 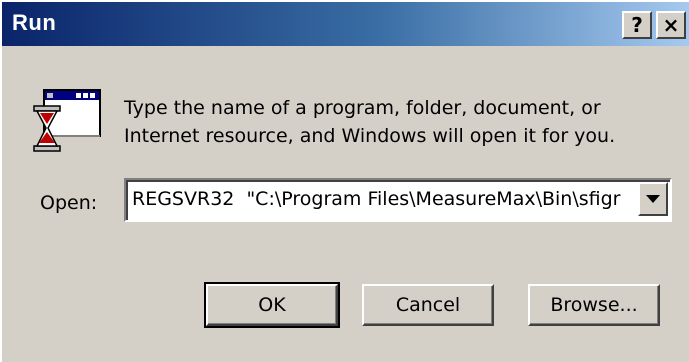 What do you see at coordinates (34, 22) in the screenshot?
I see `window-title: Run` at bounding box center [34, 22].